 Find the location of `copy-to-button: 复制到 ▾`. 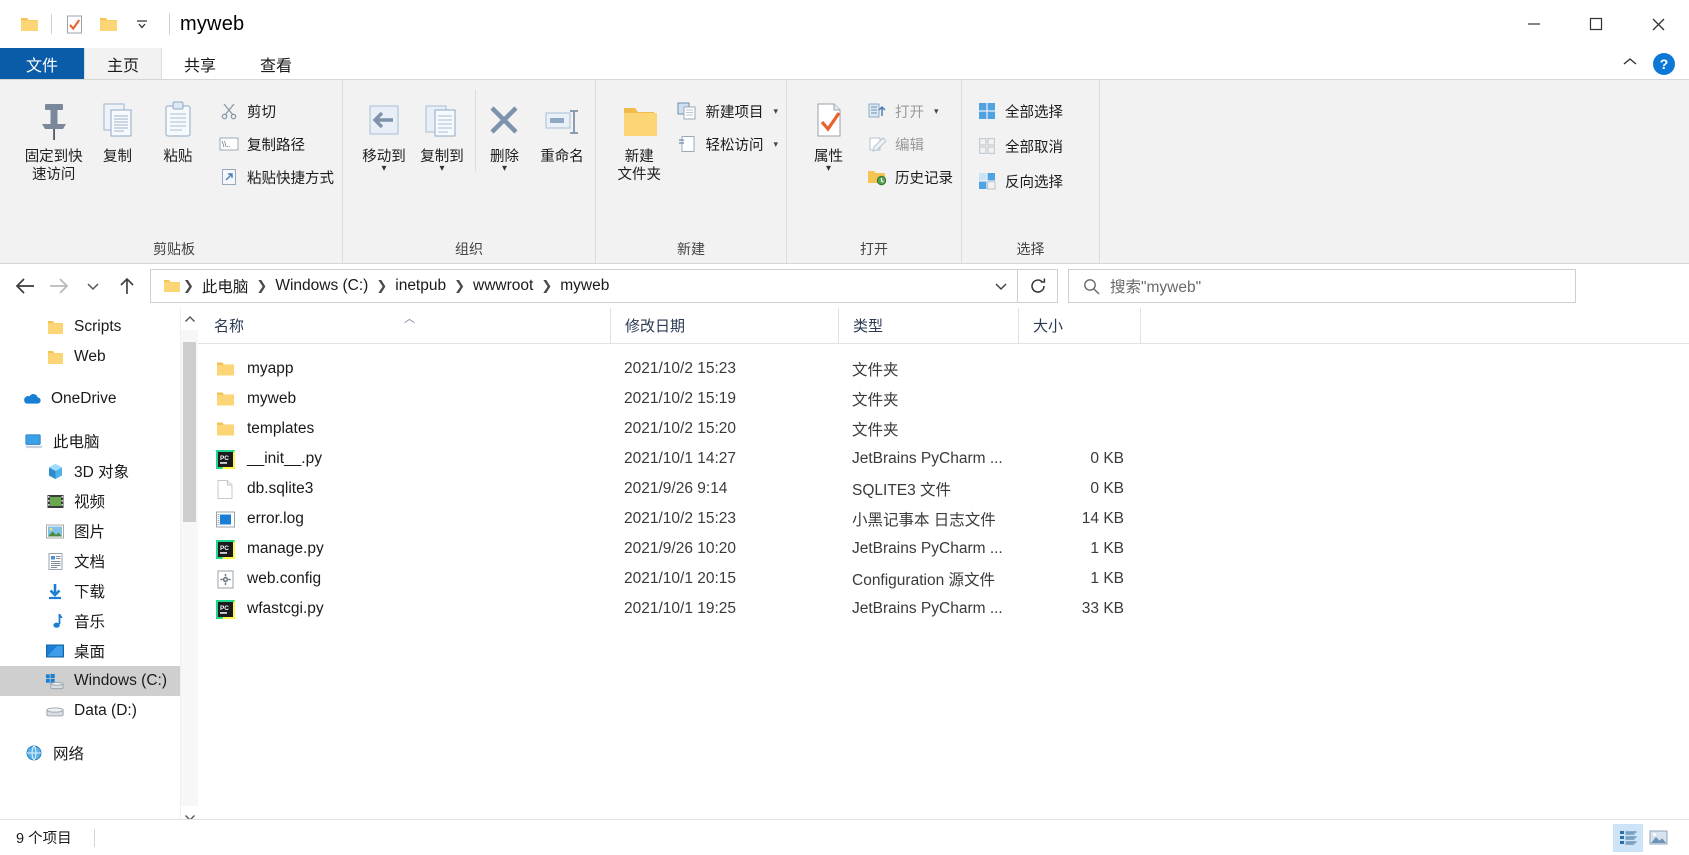

copy-to-button: 复制到 ▾ is located at coordinates (442, 132).